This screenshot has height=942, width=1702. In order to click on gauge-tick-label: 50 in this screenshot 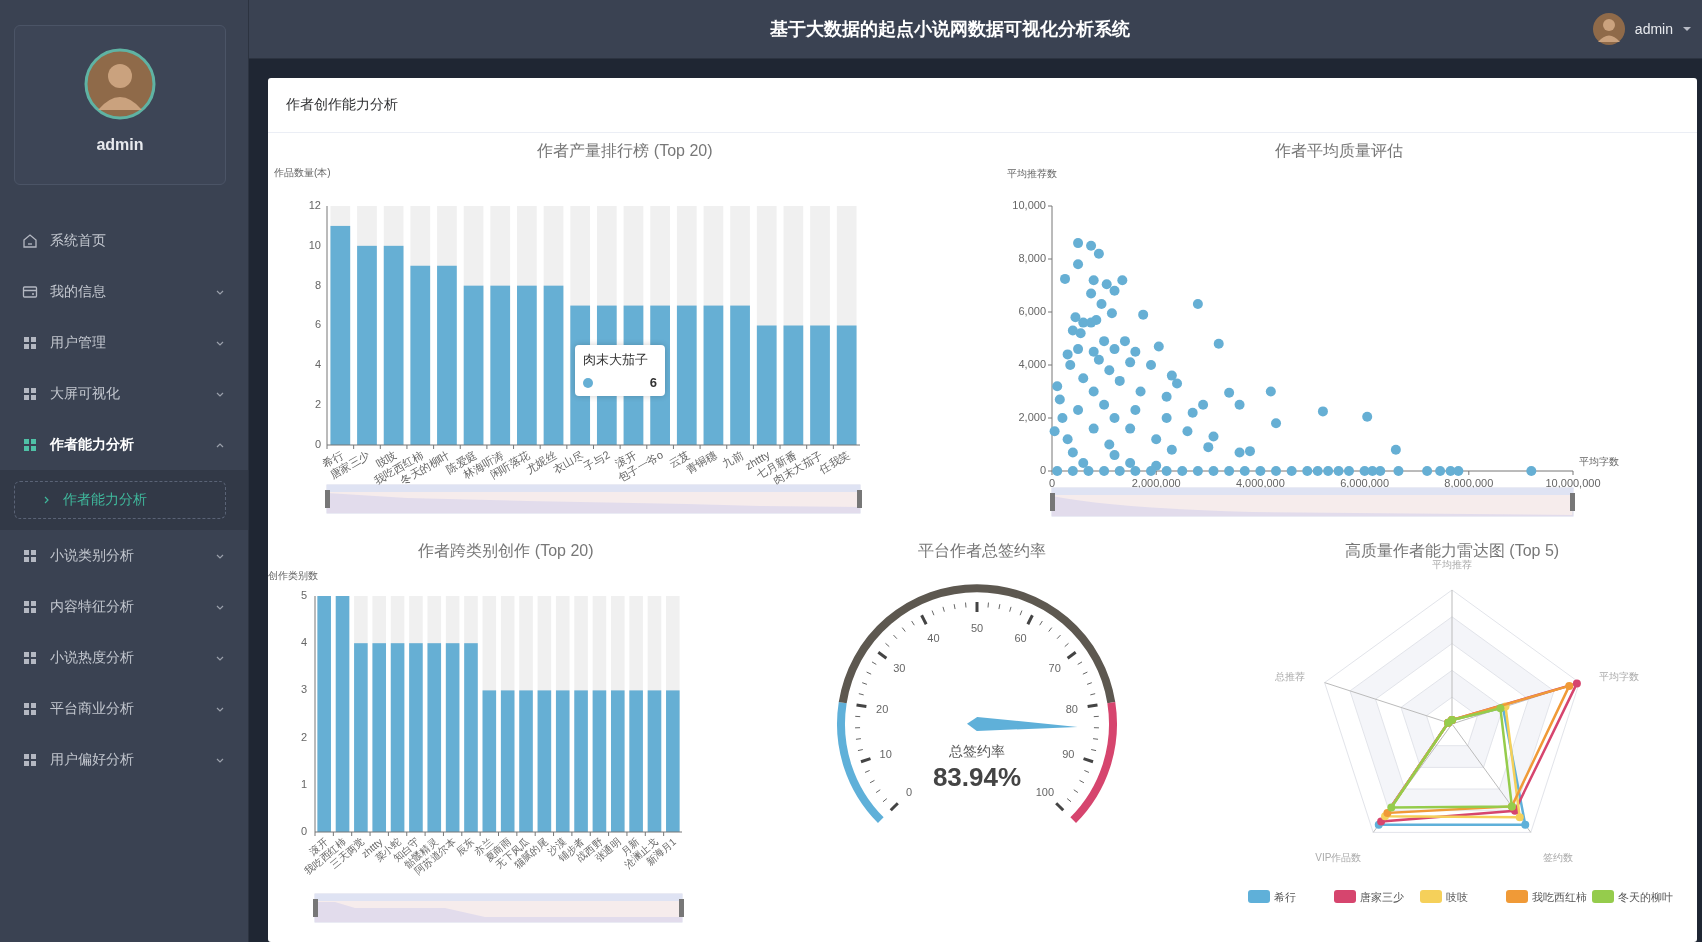, I will do `click(977, 628)`.